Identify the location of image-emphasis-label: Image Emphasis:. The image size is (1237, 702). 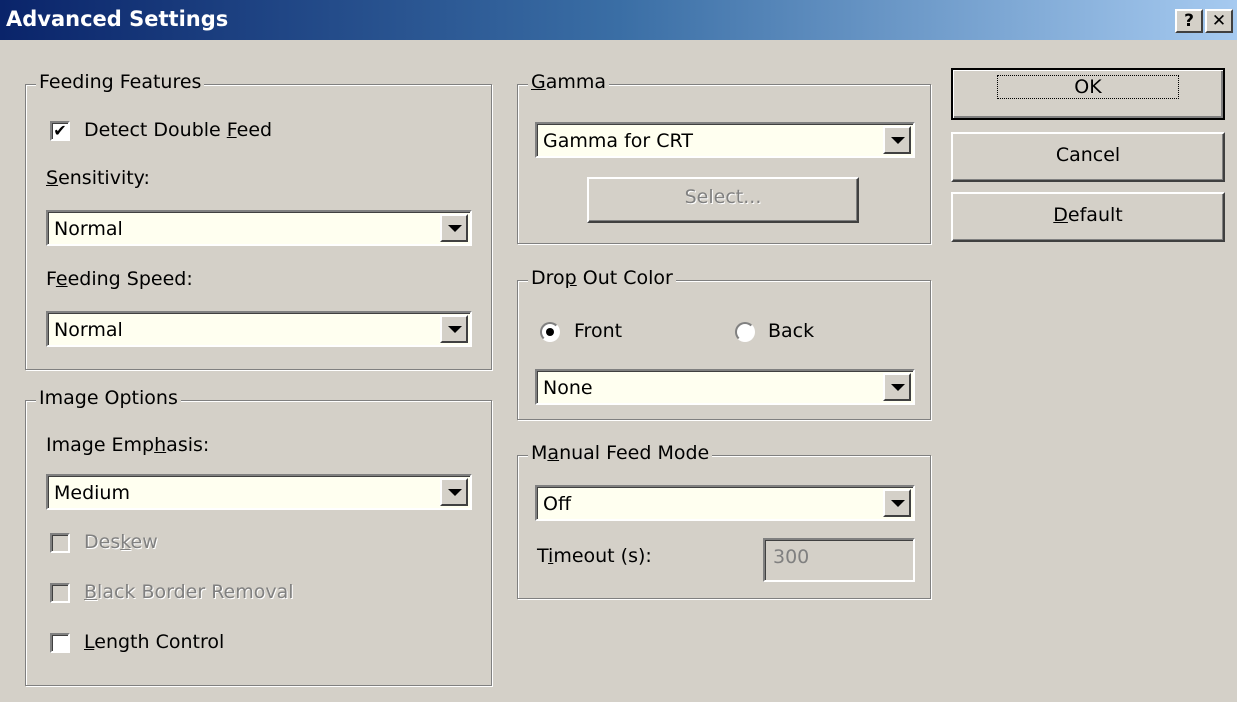
(128, 445).